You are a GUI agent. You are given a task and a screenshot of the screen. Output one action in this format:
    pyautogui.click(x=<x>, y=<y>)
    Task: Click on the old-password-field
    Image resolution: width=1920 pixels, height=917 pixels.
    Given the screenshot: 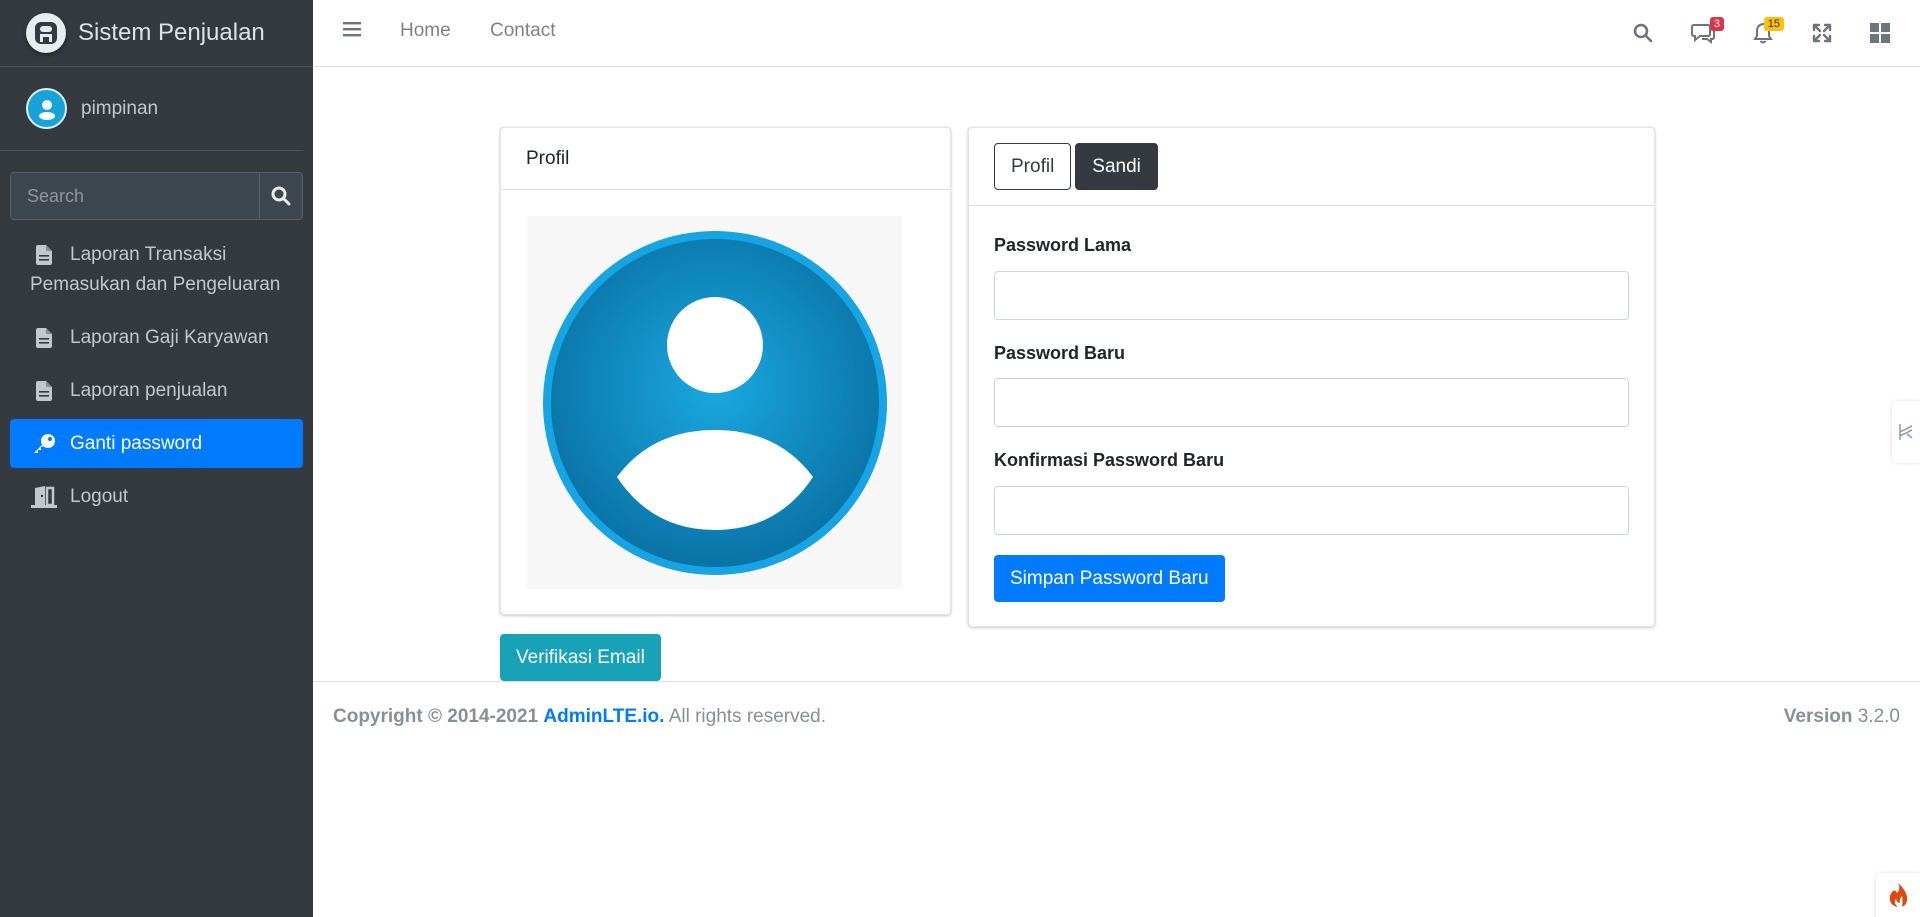 What is the action you would take?
    pyautogui.click(x=1311, y=295)
    